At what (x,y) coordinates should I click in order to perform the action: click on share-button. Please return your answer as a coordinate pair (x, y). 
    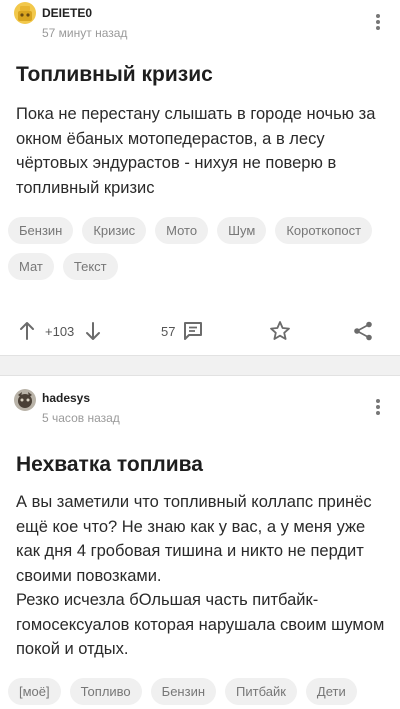
    Looking at the image, I should click on (363, 331).